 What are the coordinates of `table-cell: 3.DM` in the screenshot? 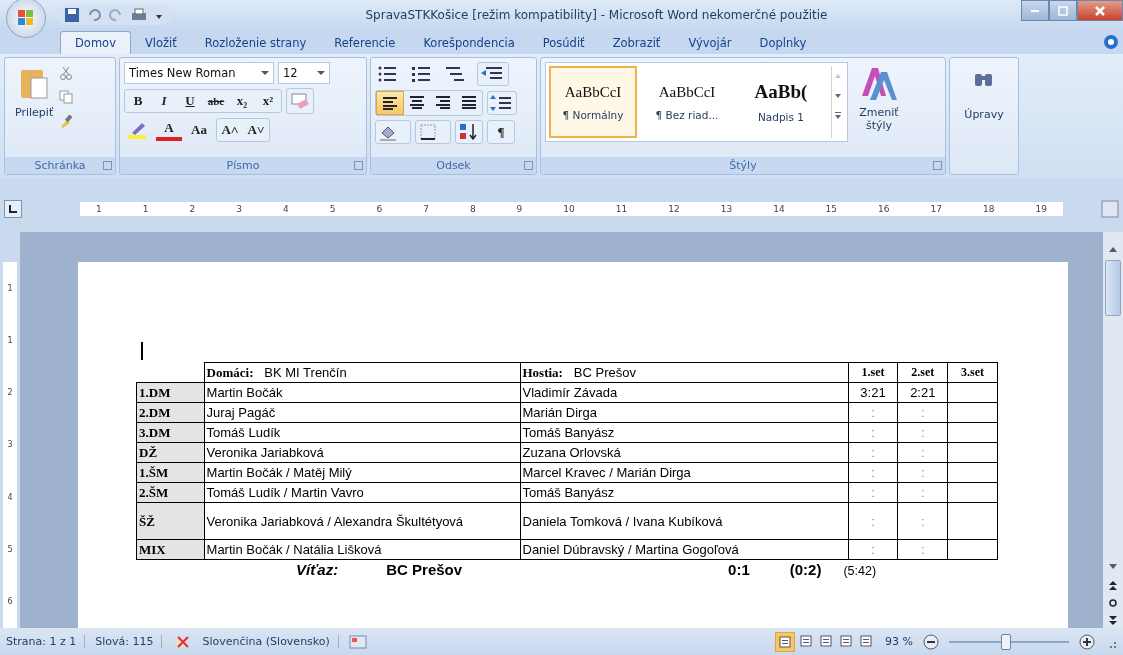 It's located at (170, 432).